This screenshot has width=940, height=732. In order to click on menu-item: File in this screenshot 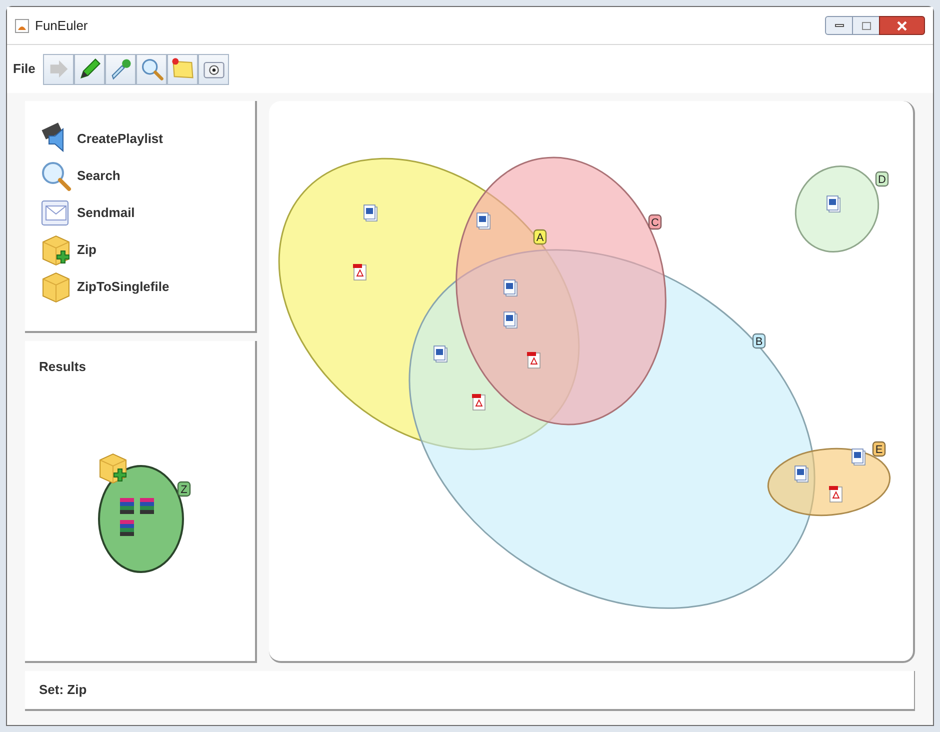, I will do `click(24, 69)`.